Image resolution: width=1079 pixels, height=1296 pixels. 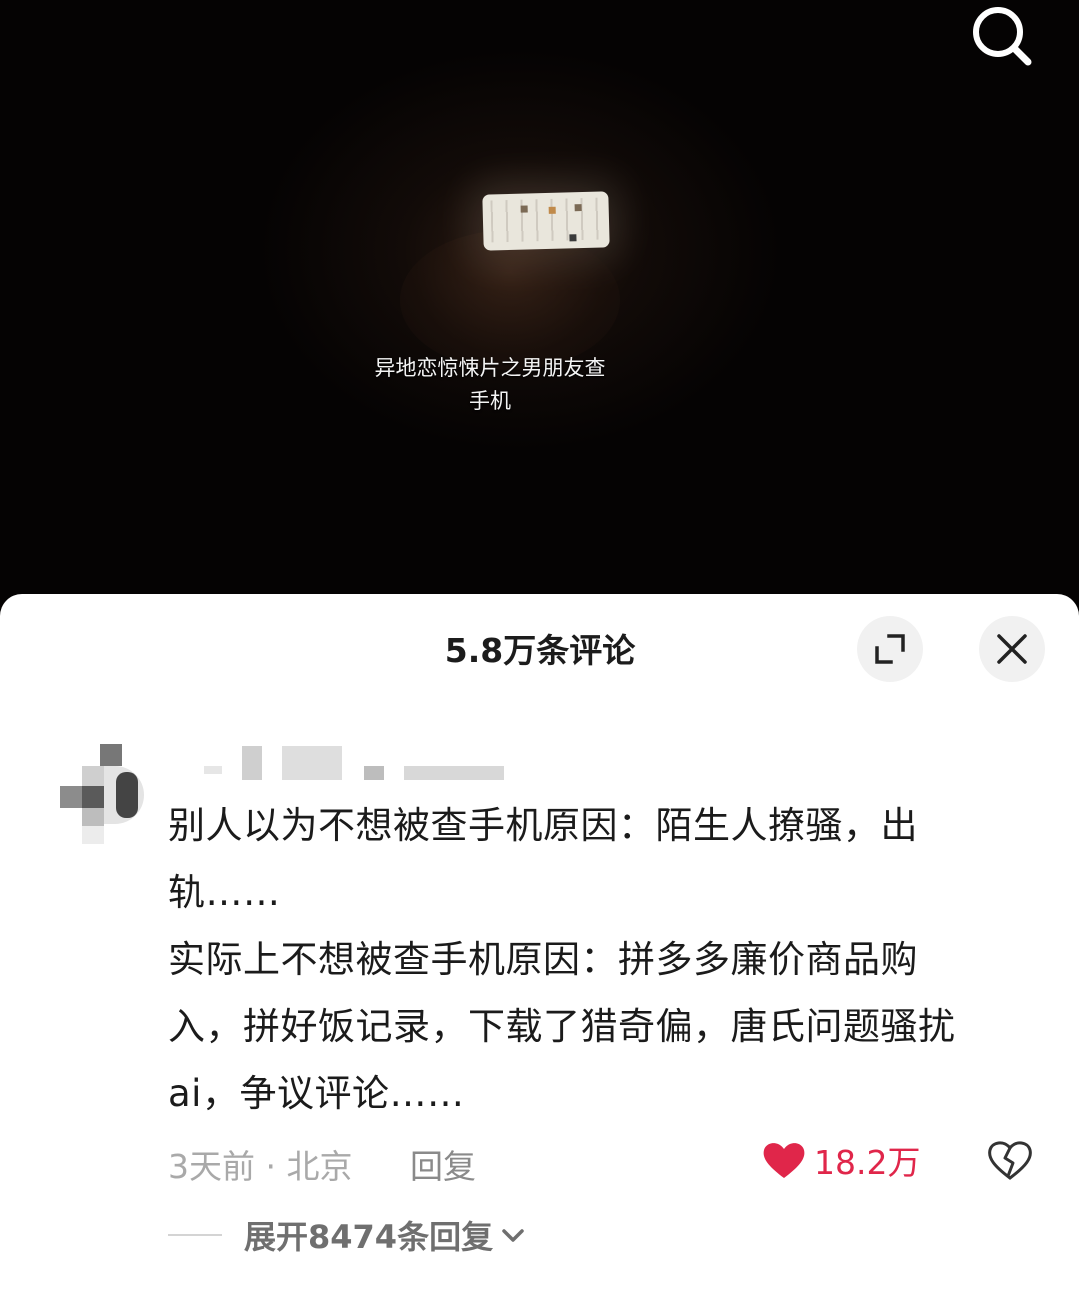 What do you see at coordinates (540, 650) in the screenshot?
I see `comments-count-title: 5.8万条评论` at bounding box center [540, 650].